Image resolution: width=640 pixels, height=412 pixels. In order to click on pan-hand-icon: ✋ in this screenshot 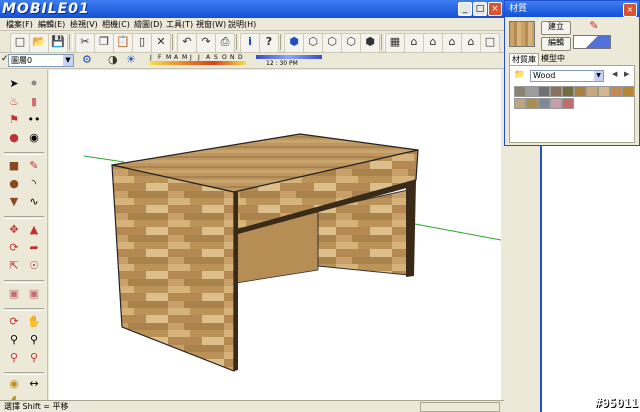, I will do `click(34, 322)`.